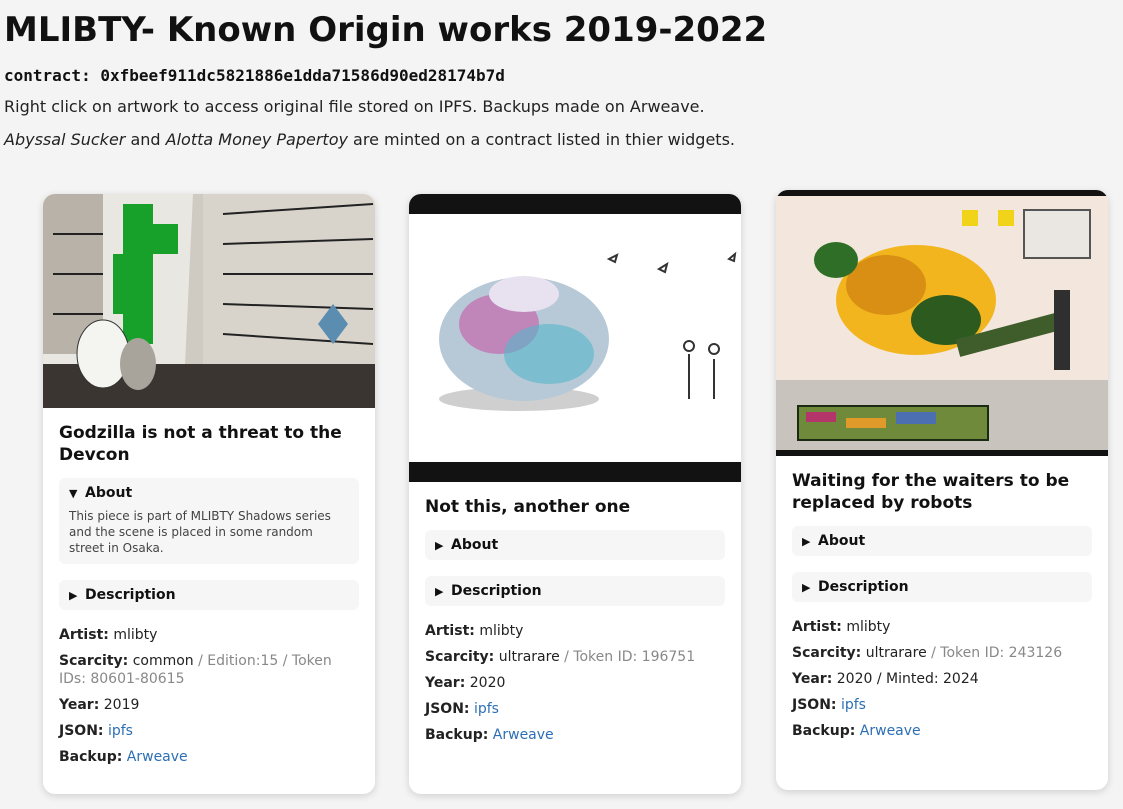 The height and width of the screenshot is (809, 1123). What do you see at coordinates (907, 679) in the screenshot?
I see `year-value: 2020 / Minted: 2024` at bounding box center [907, 679].